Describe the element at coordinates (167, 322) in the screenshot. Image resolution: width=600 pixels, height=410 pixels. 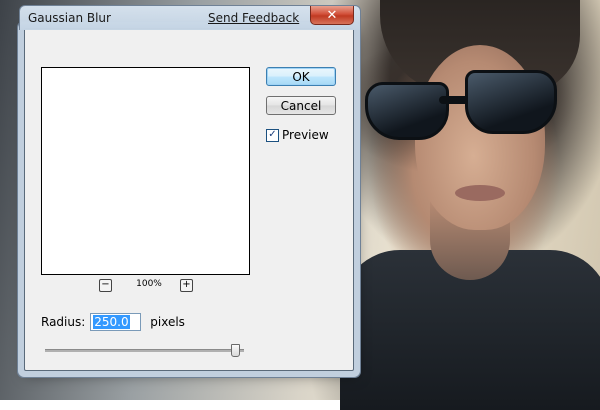
I see `radius-unit: pixels` at that location.